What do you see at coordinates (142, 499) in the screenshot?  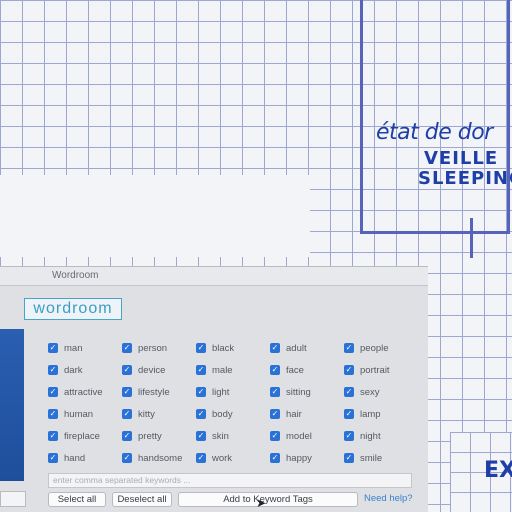 I see `deselect-all-button: Deselect all` at bounding box center [142, 499].